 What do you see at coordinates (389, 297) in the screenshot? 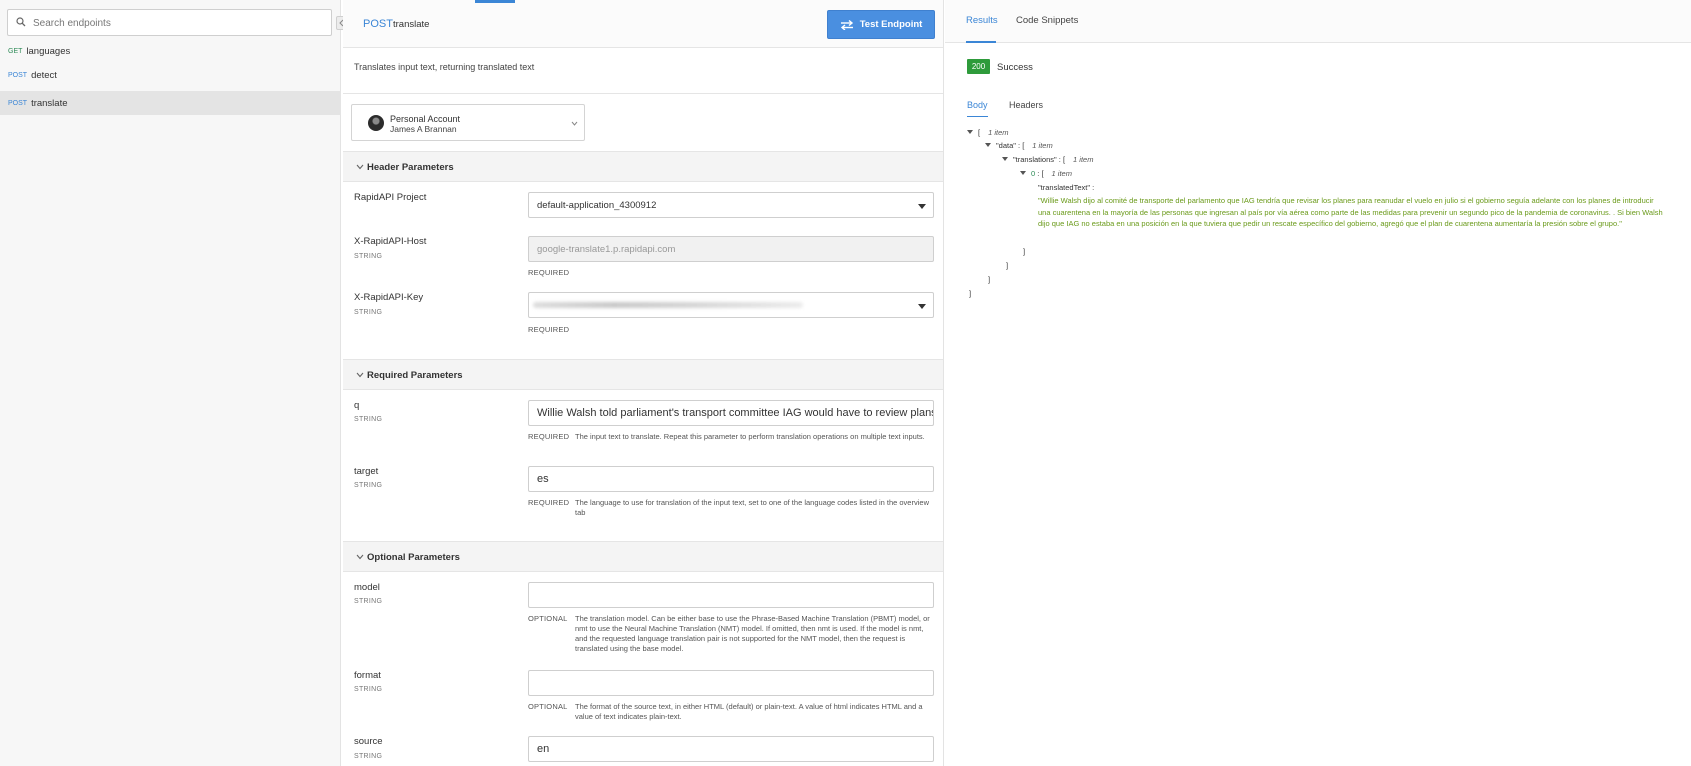
I see `param-label-key: X-RapidAPI-Key` at bounding box center [389, 297].